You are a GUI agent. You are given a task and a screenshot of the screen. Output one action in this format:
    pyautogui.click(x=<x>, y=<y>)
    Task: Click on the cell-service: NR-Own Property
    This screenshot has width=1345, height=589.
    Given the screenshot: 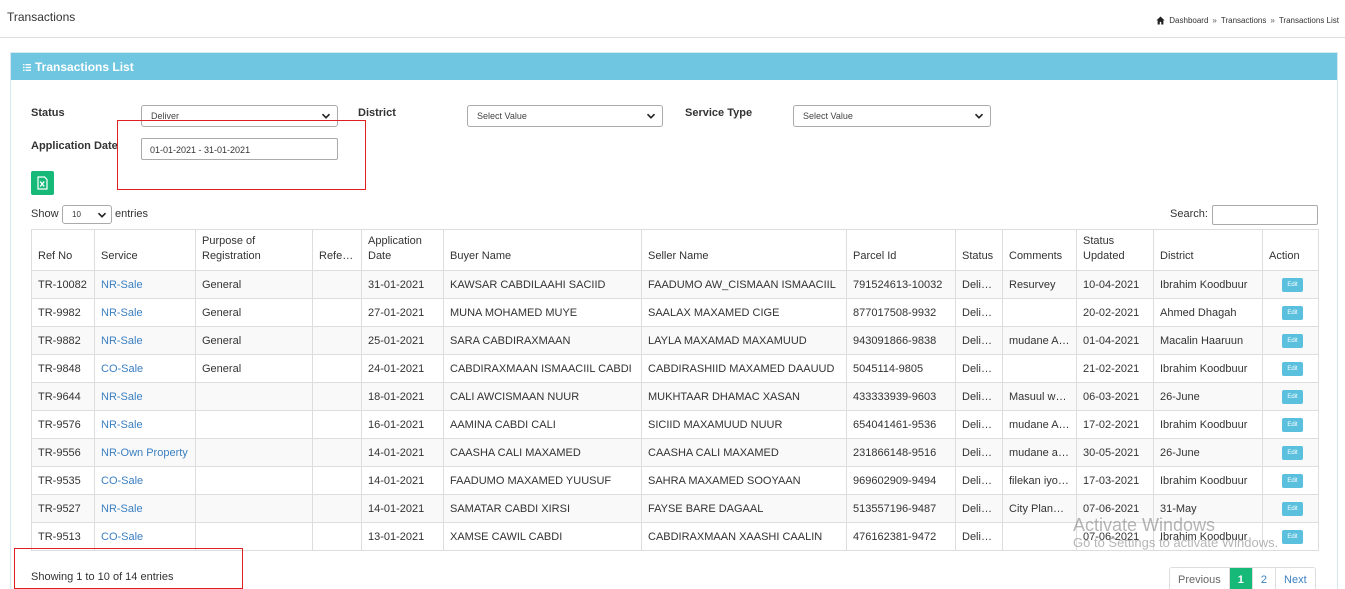 What is the action you would take?
    pyautogui.click(x=145, y=452)
    